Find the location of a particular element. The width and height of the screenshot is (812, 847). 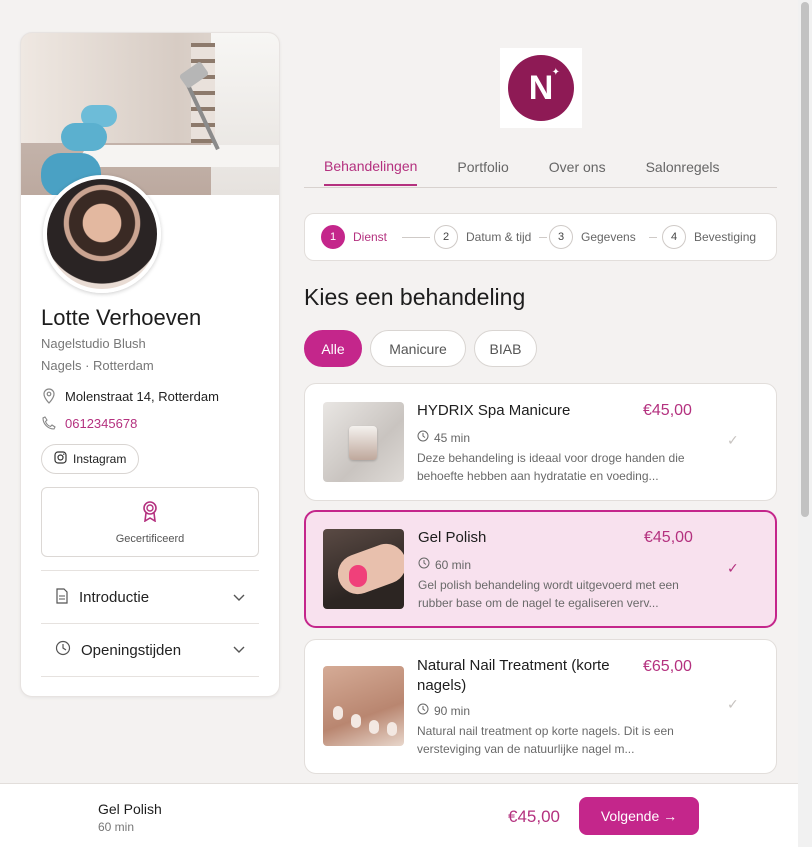

phone-link: 0612345678 is located at coordinates (101, 423).